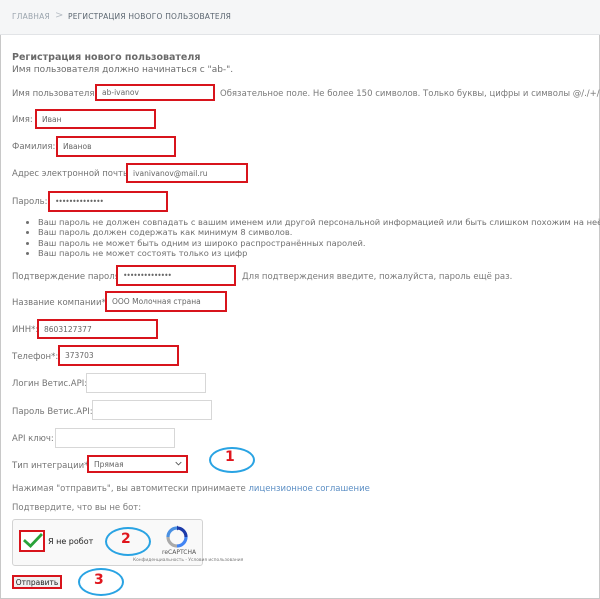 The height and width of the screenshot is (599, 600). What do you see at coordinates (31, 16) in the screenshot?
I see `breadcrumb-home-link: ГЛАВНАЯ` at bounding box center [31, 16].